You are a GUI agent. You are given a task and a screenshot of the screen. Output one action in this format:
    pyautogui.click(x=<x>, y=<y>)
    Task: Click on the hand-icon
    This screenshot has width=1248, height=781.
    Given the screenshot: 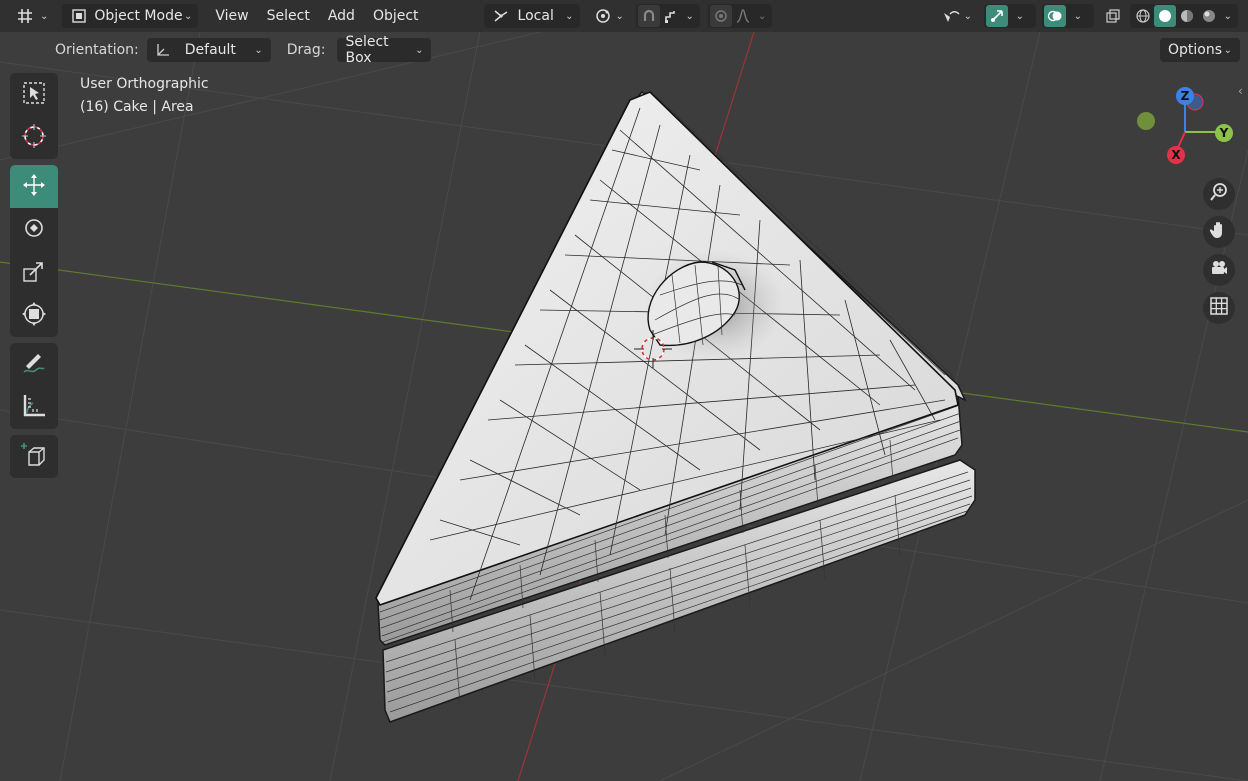 What is the action you would take?
    pyautogui.click(x=1219, y=232)
    